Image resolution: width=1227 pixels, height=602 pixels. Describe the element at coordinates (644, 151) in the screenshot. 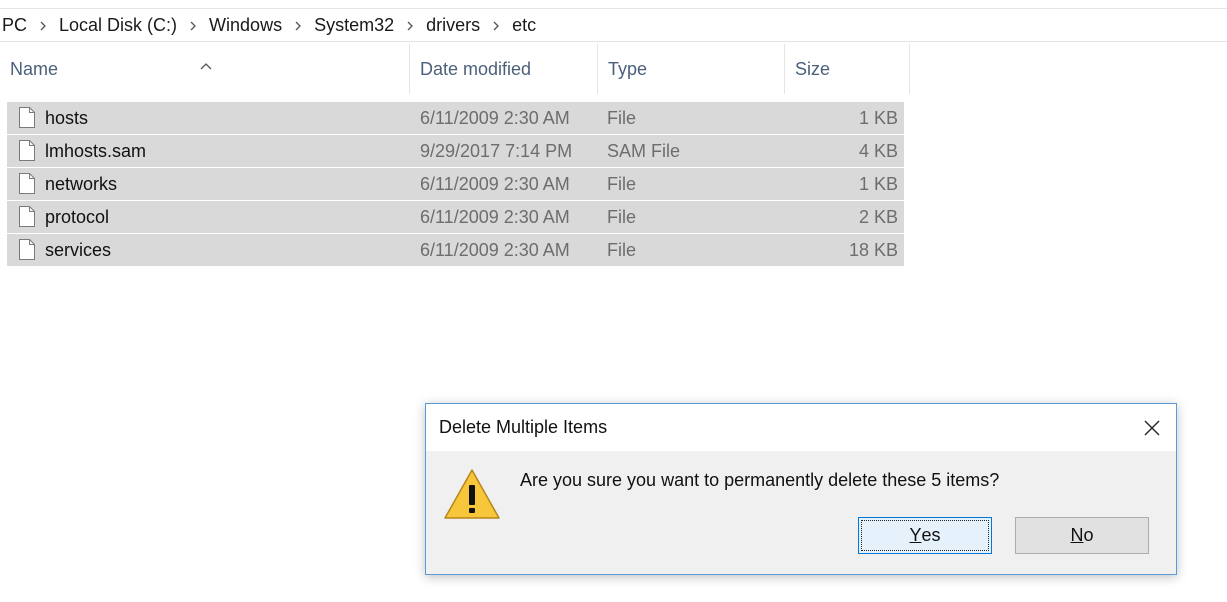

I see `file-type: SAM File` at that location.